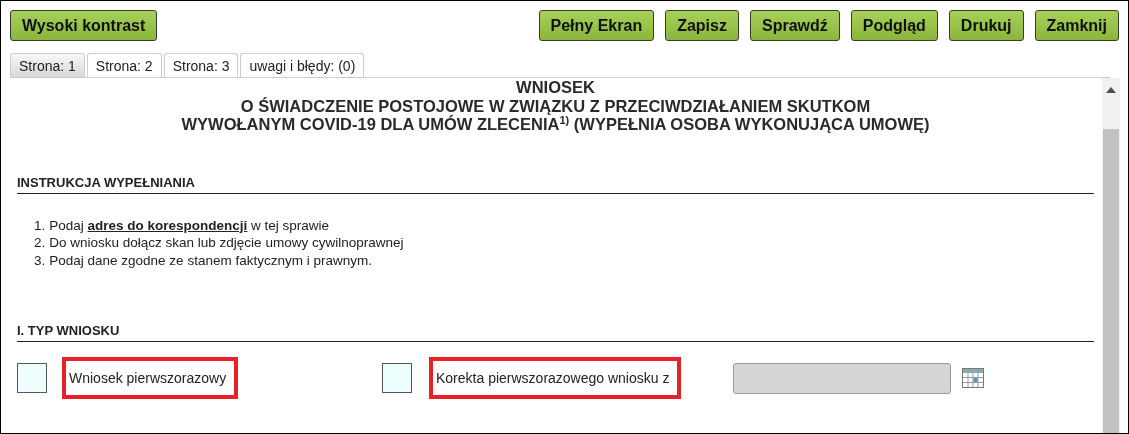  What do you see at coordinates (201, 65) in the screenshot?
I see `page-tab: Strona: 3` at bounding box center [201, 65].